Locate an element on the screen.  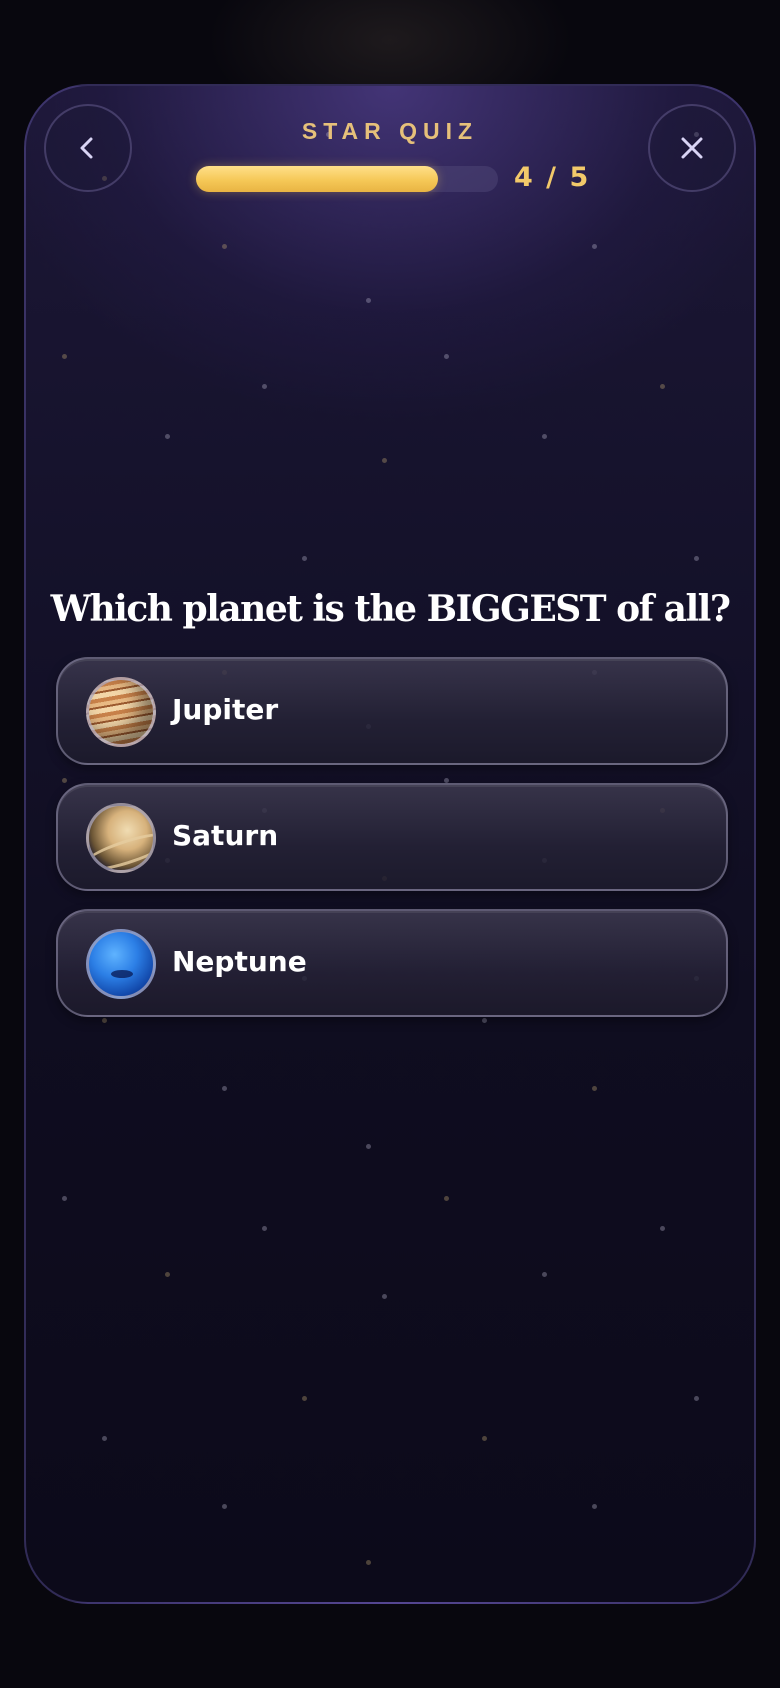
quiz-title: STAR QUIZ is located at coordinates (390, 131).